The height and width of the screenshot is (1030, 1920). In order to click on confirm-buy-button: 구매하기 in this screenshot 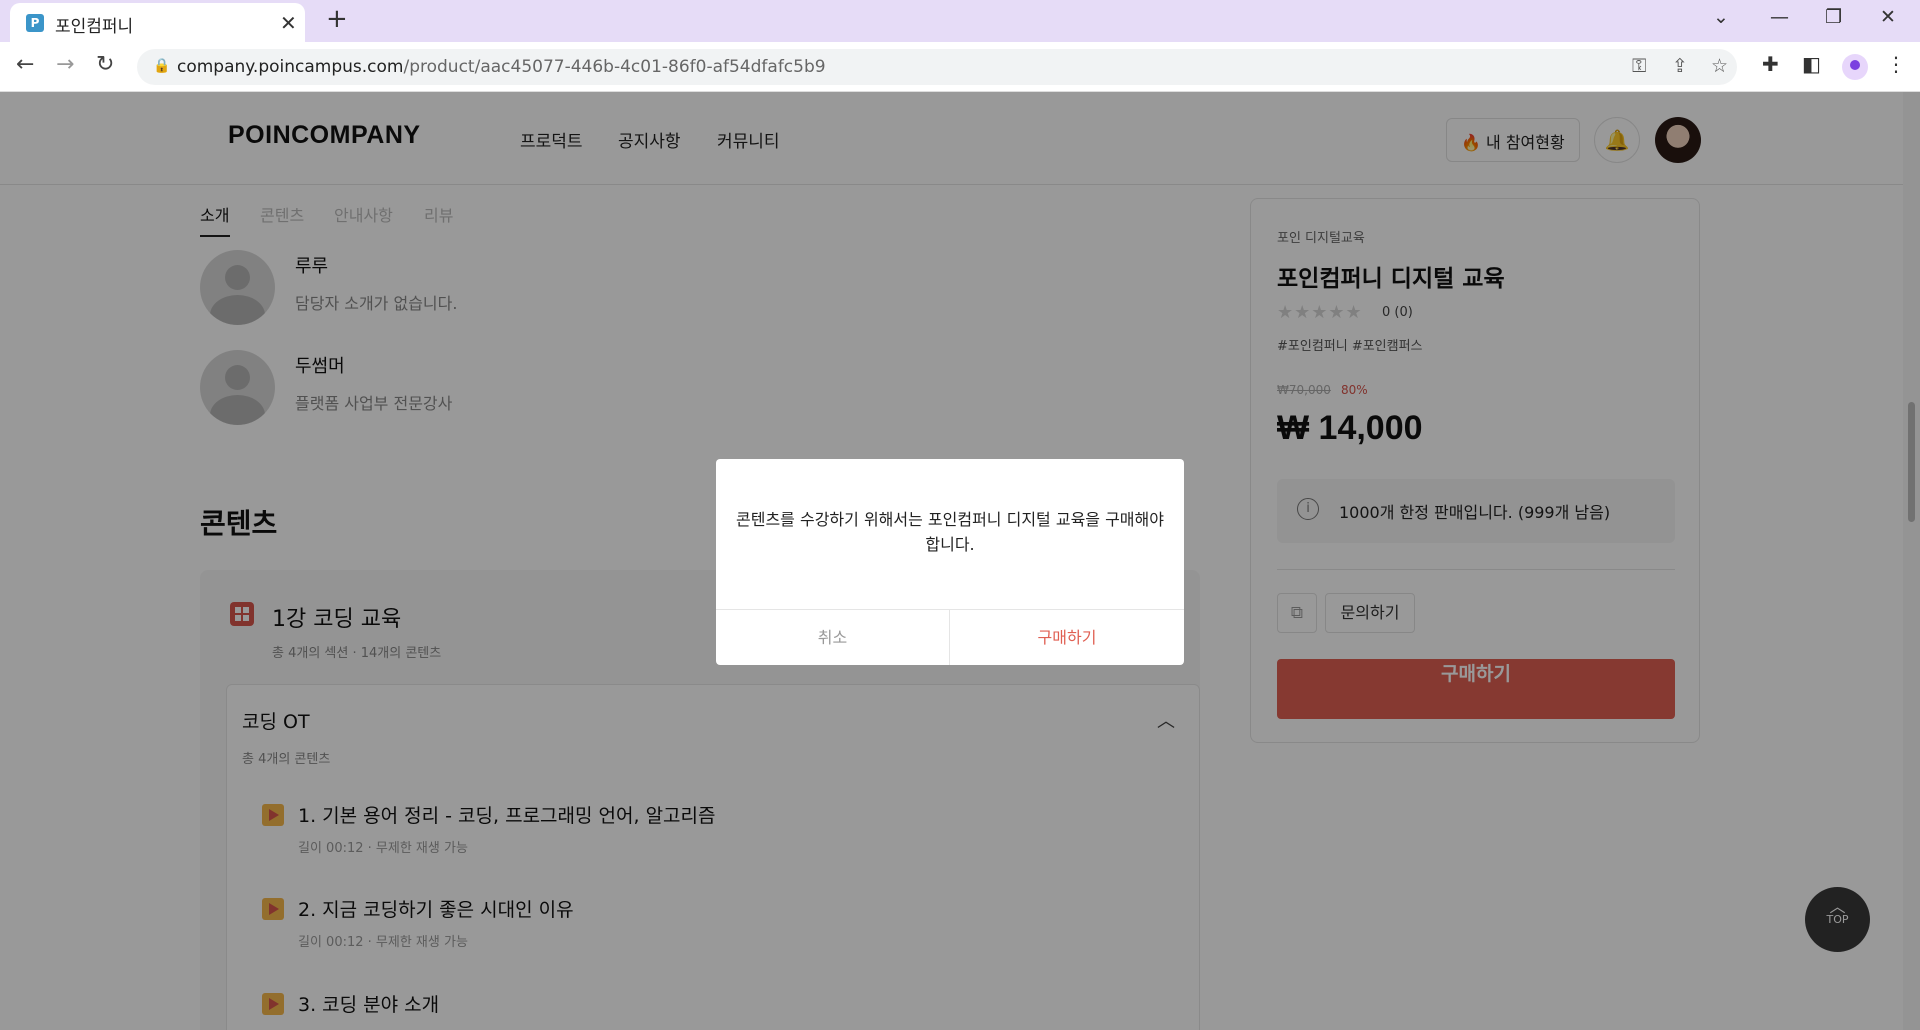, I will do `click(1067, 637)`.